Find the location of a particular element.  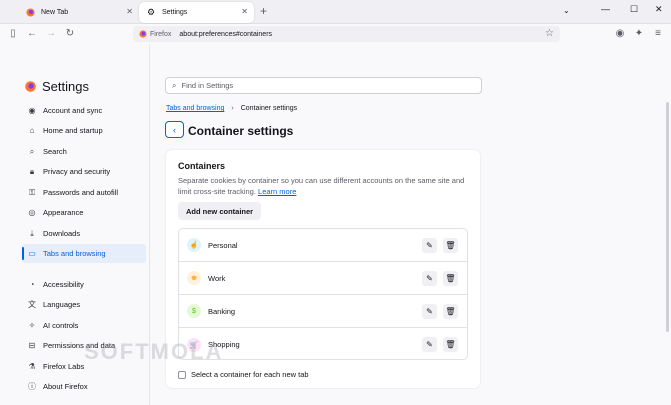

sidebar-item-home: ⌂ Home and startup is located at coordinates (84, 130).